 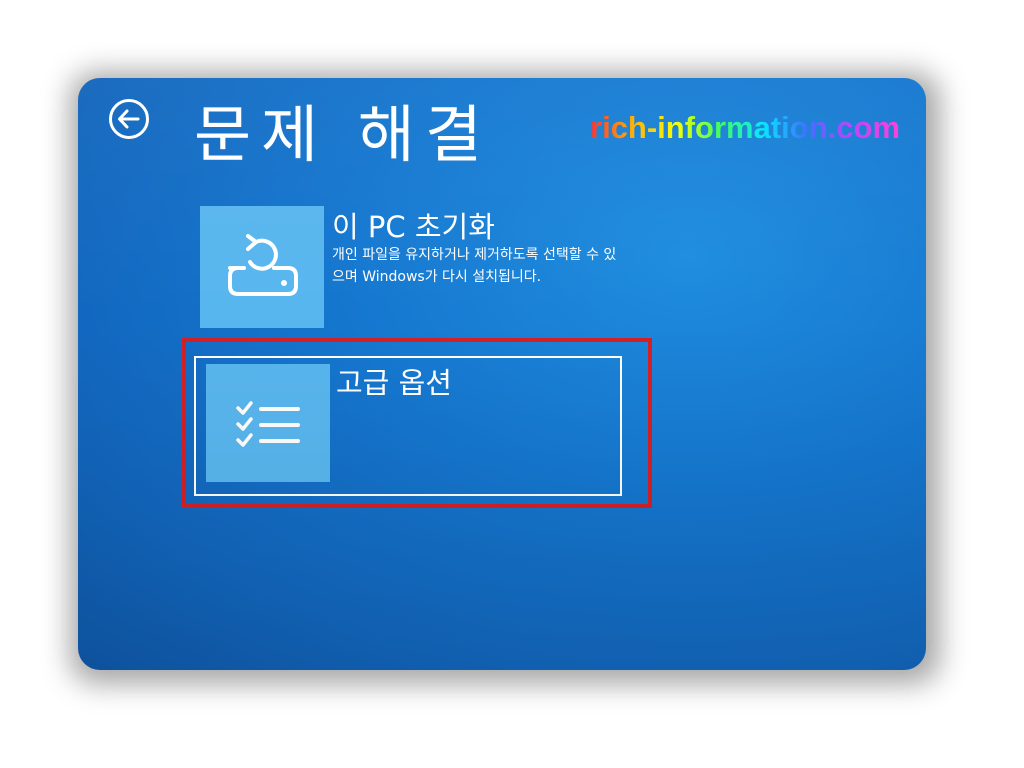 I want to click on advanced-options-option: 고급 옵션, so click(x=408, y=426).